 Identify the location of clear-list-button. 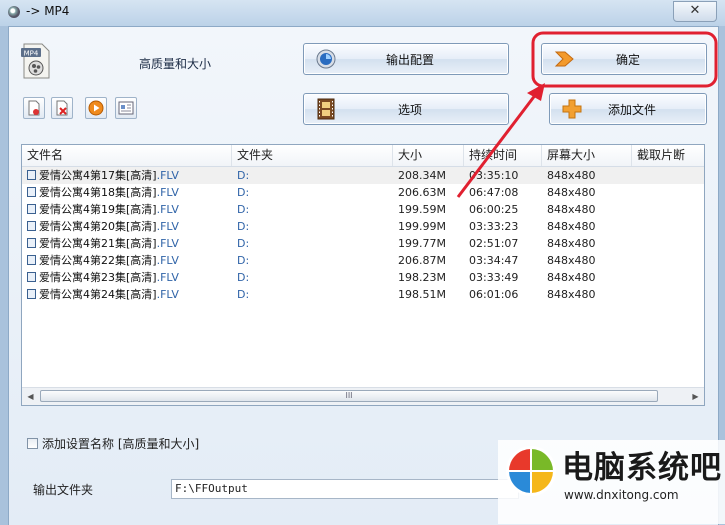
(62, 108).